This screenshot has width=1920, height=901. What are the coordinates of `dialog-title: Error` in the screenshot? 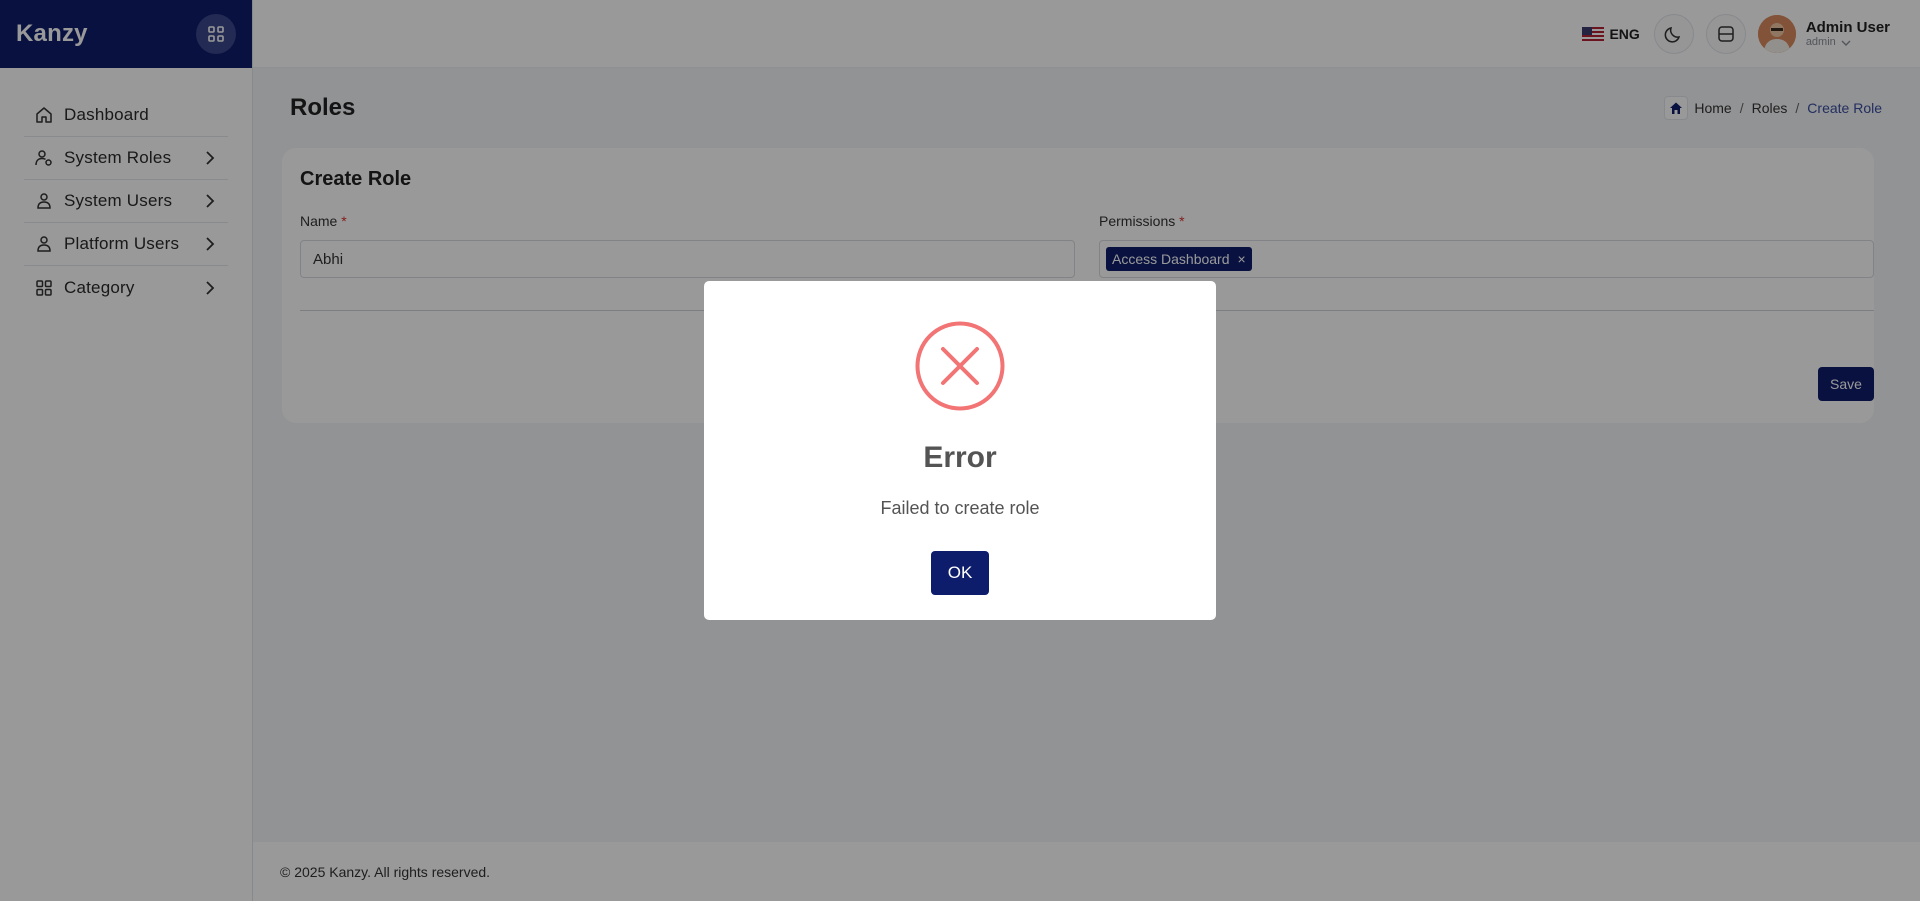 It's located at (960, 457).